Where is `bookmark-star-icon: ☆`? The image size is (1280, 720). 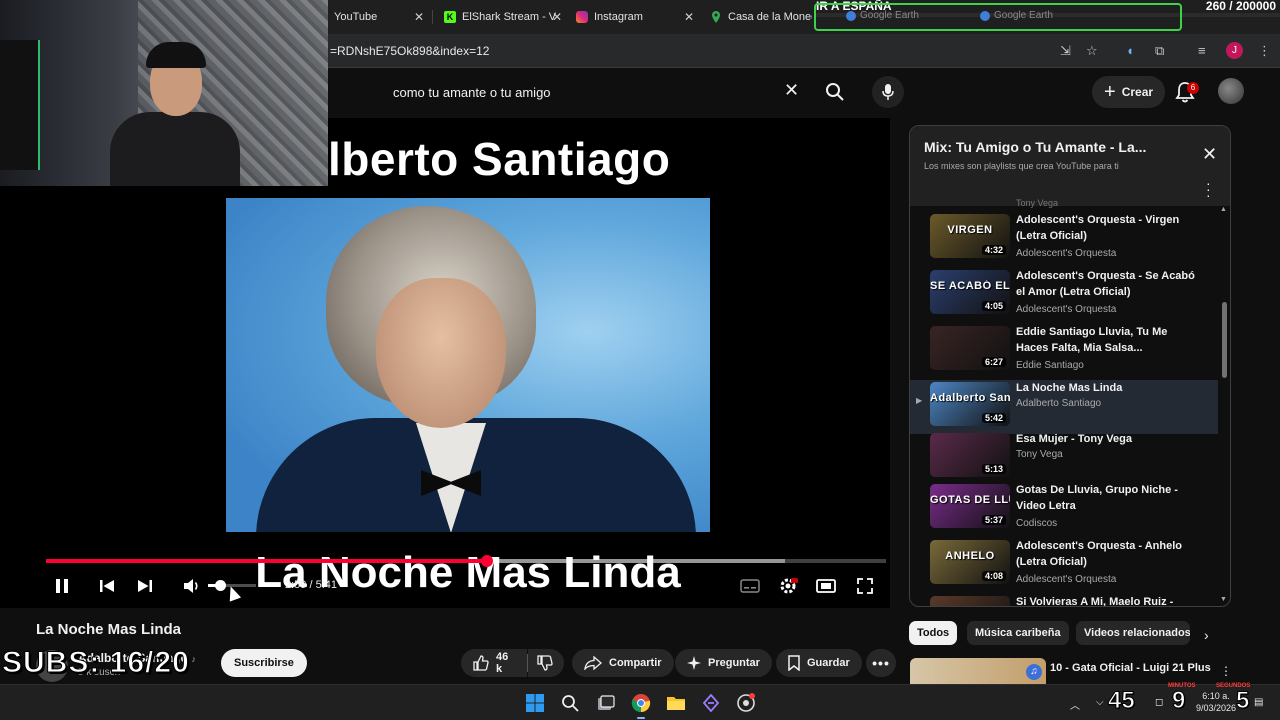
bookmark-star-icon: ☆ is located at coordinates (1092, 51).